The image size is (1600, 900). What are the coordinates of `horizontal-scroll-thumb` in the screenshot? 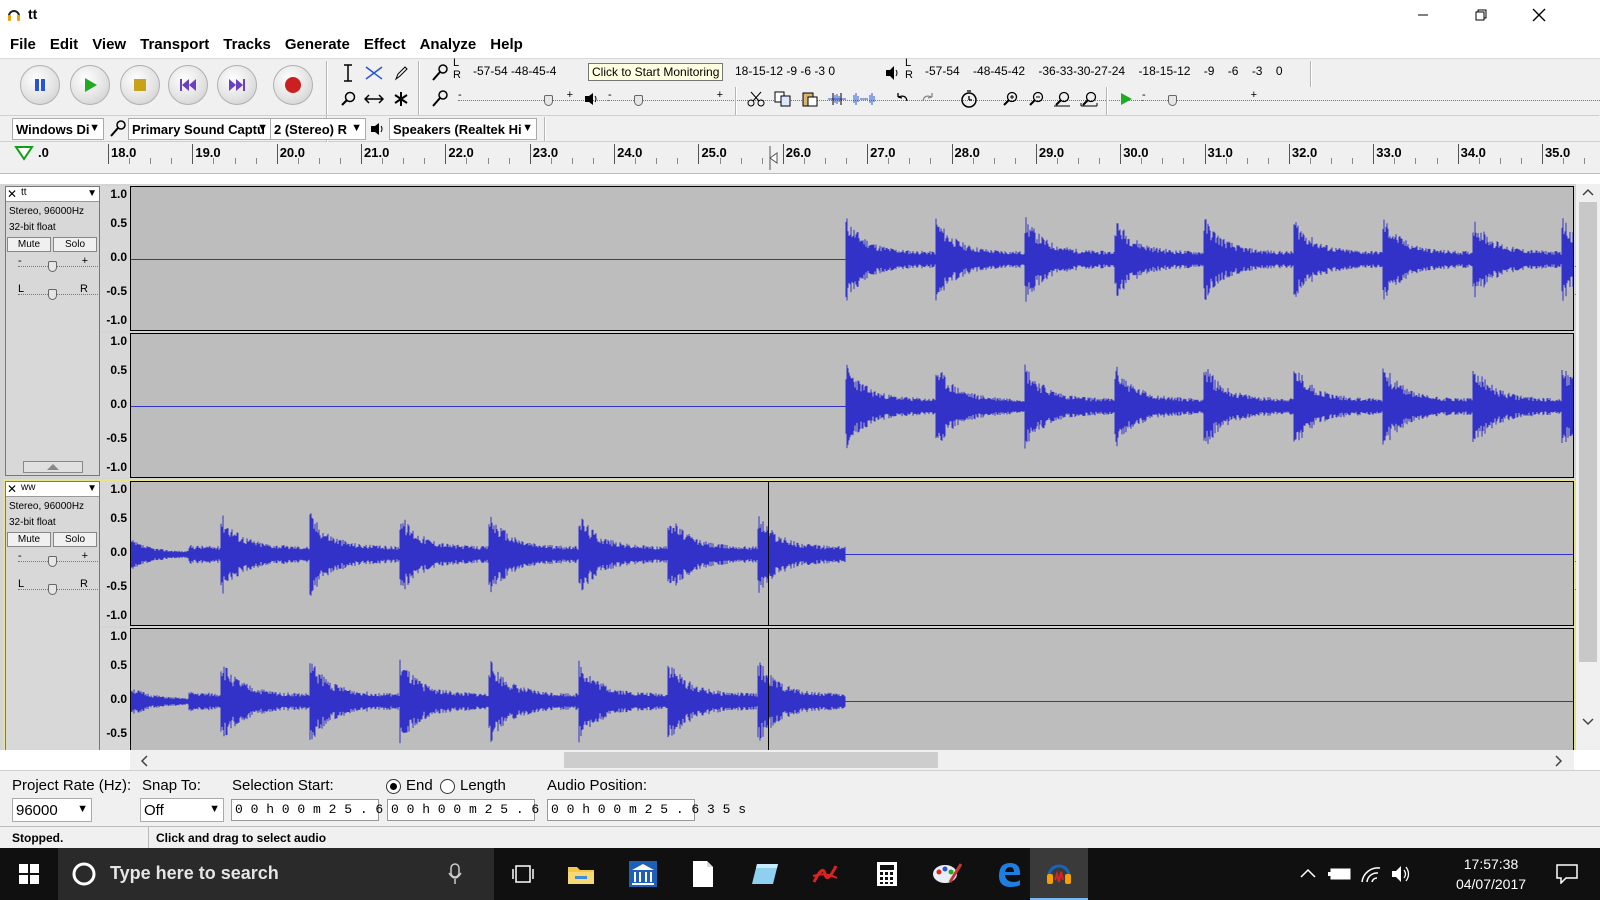 It's located at (751, 760).